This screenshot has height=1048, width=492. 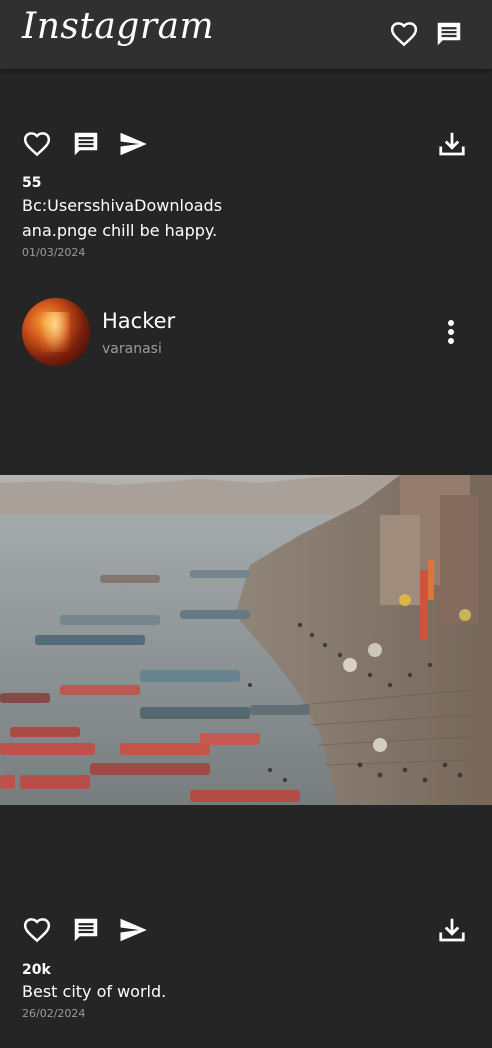 I want to click on more-options-icon, so click(x=451, y=332).